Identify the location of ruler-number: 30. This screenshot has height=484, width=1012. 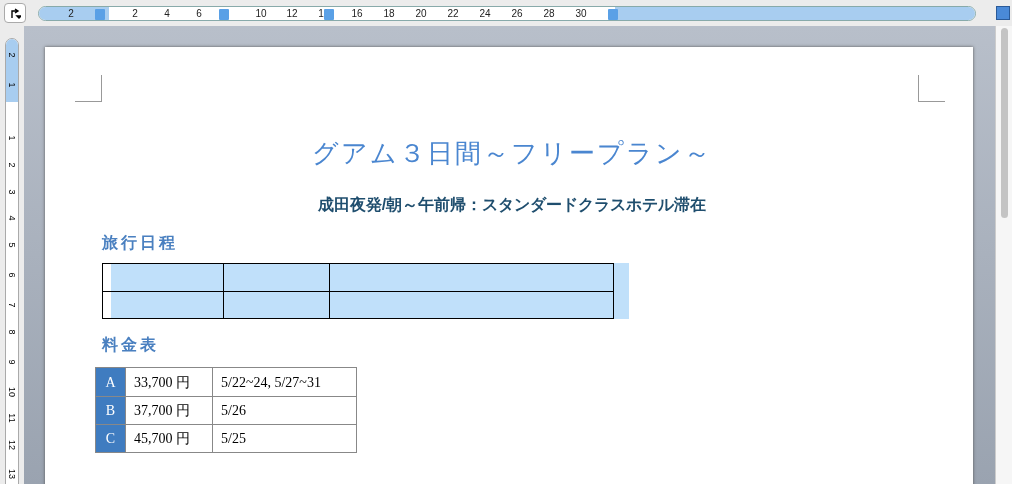
(581, 13).